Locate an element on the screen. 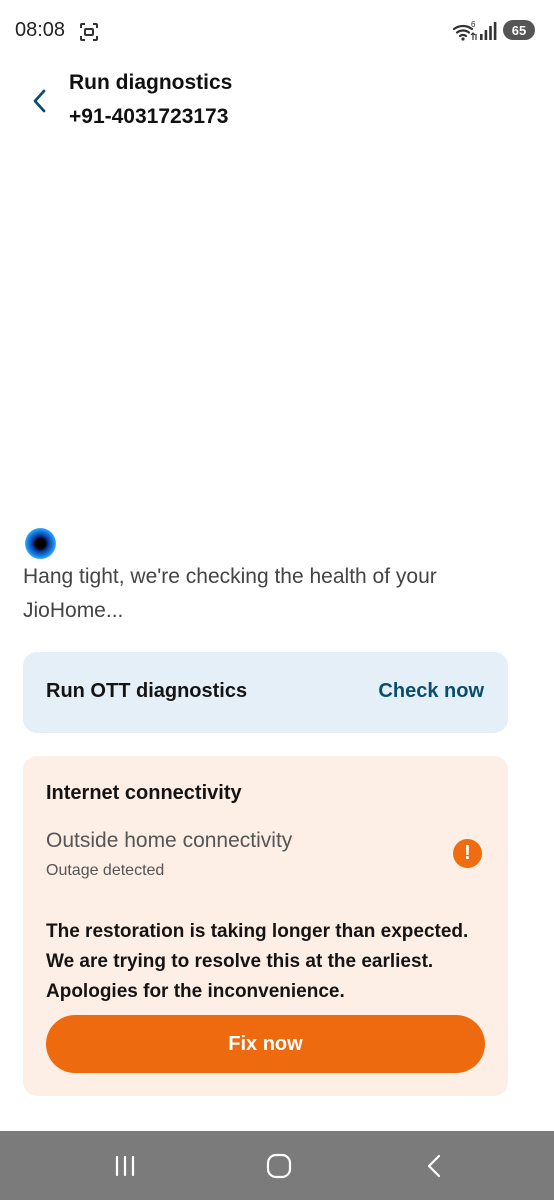 The height and width of the screenshot is (1200, 554). system-nav-bar is located at coordinates (277, 1165).